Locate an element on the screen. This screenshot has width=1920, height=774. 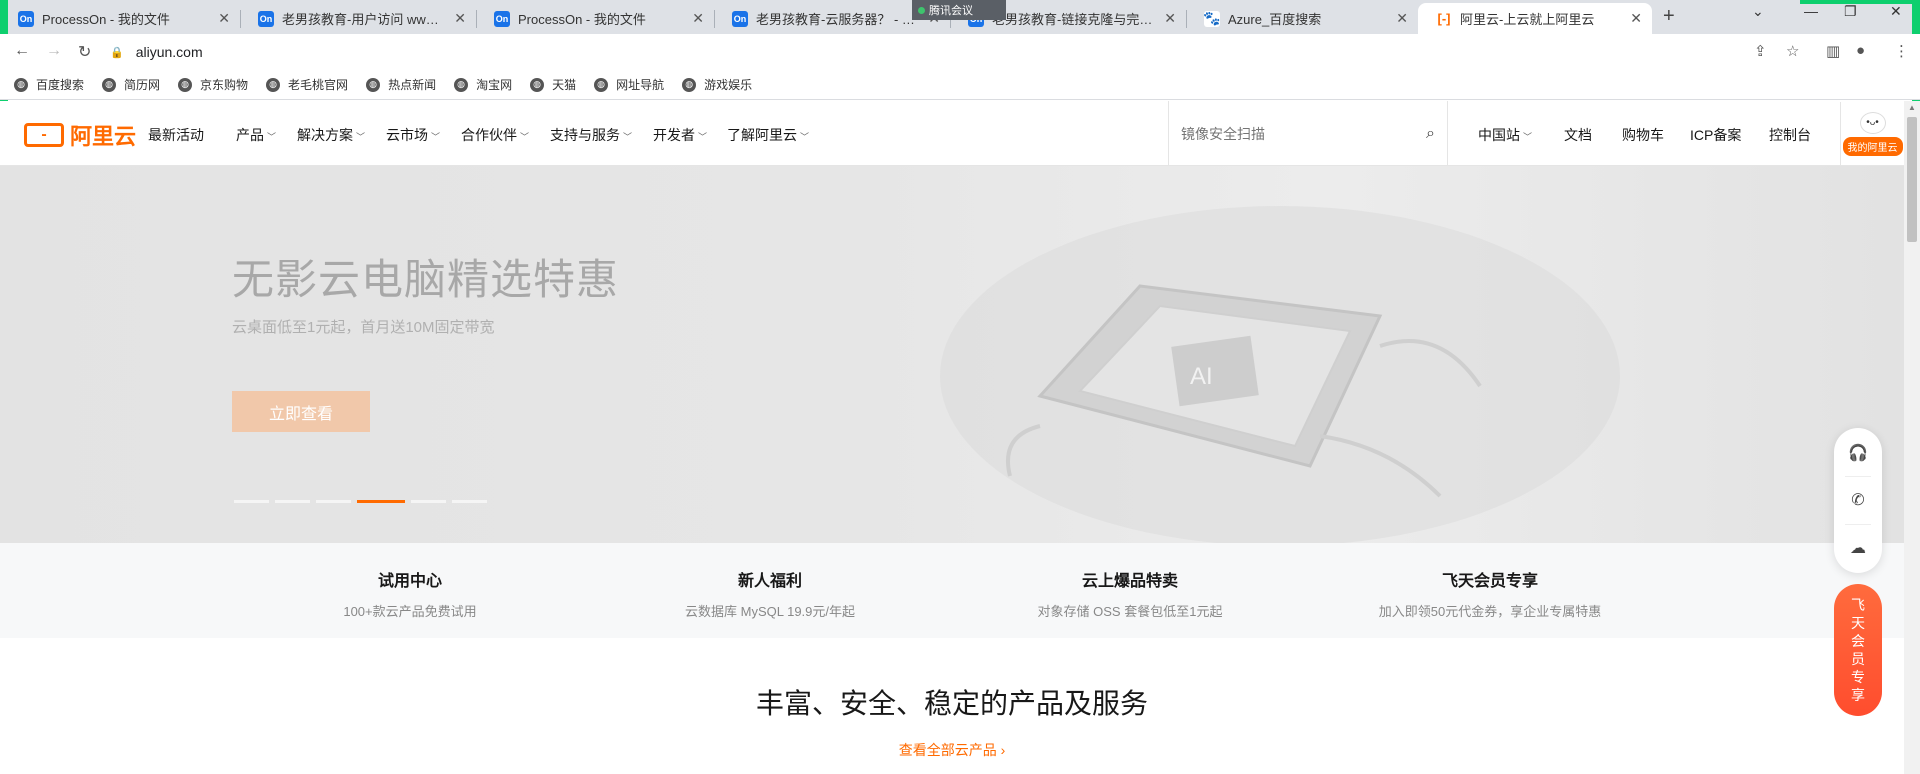
meeting-label: 腾讯会议 is located at coordinates (951, 11).